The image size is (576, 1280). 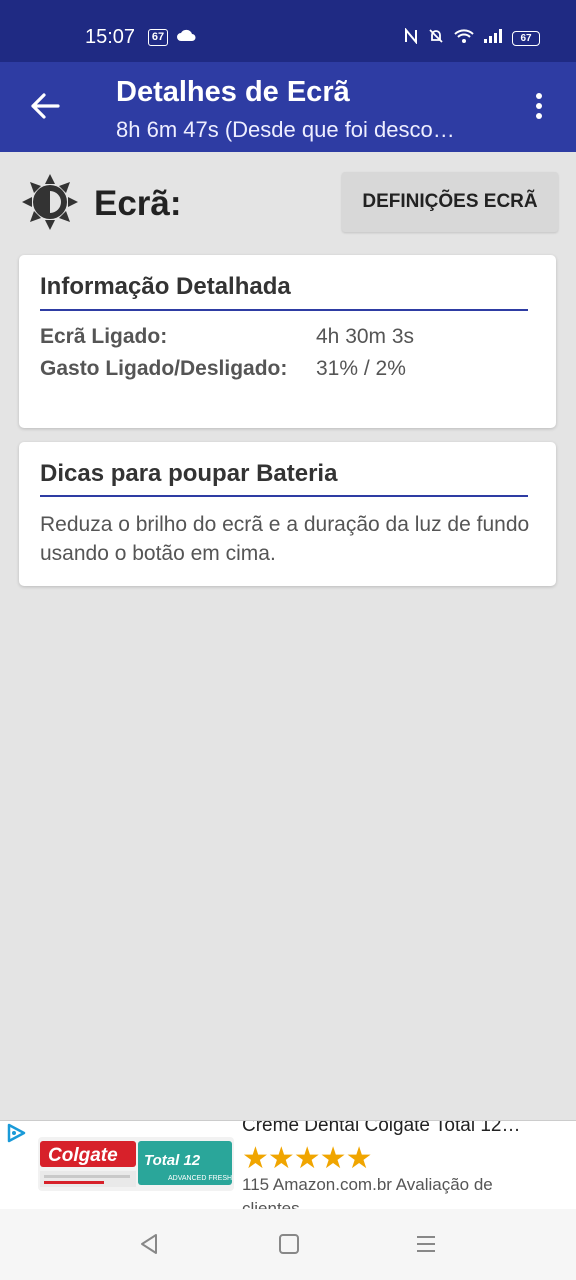 What do you see at coordinates (450, 202) in the screenshot?
I see `screen-settings-button: DEFINIÇÕES ECRÃ` at bounding box center [450, 202].